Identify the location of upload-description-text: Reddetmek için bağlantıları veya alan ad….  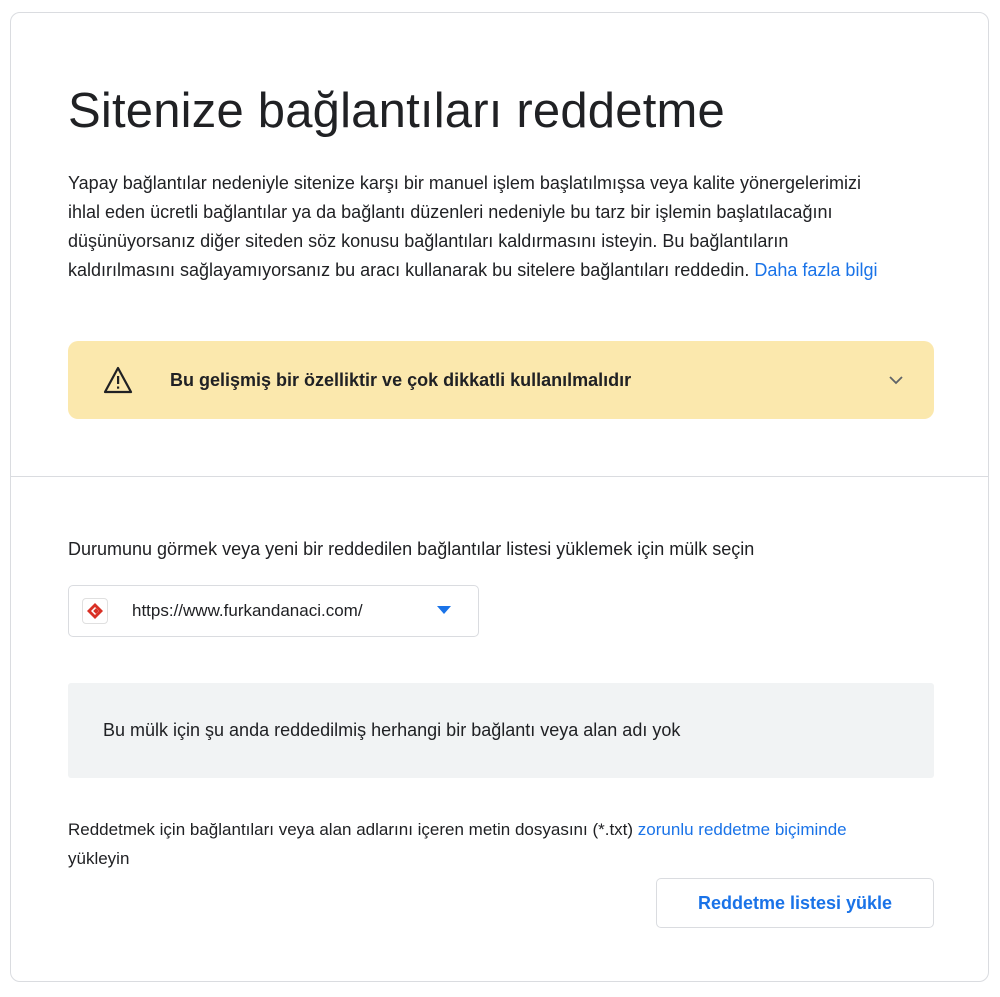
(351, 829).